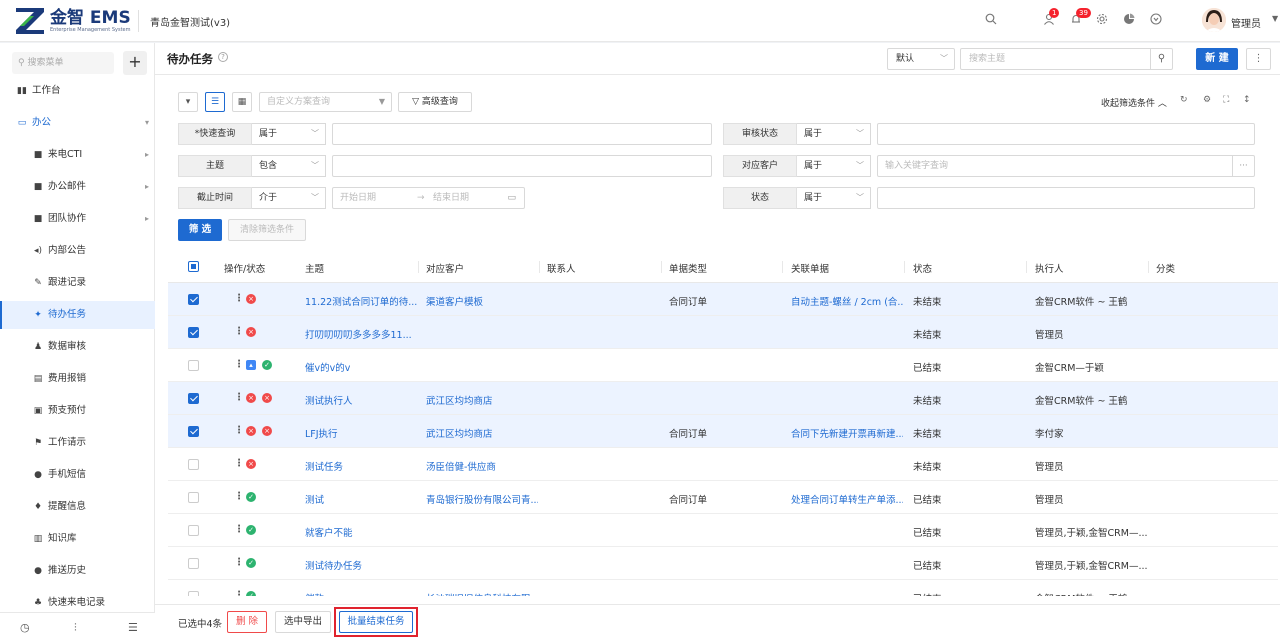 This screenshot has width=1280, height=642. I want to click on table-row: ⋮ × 测试任务 汤臣倍健-供应商 未结束 管理员, so click(723, 464).